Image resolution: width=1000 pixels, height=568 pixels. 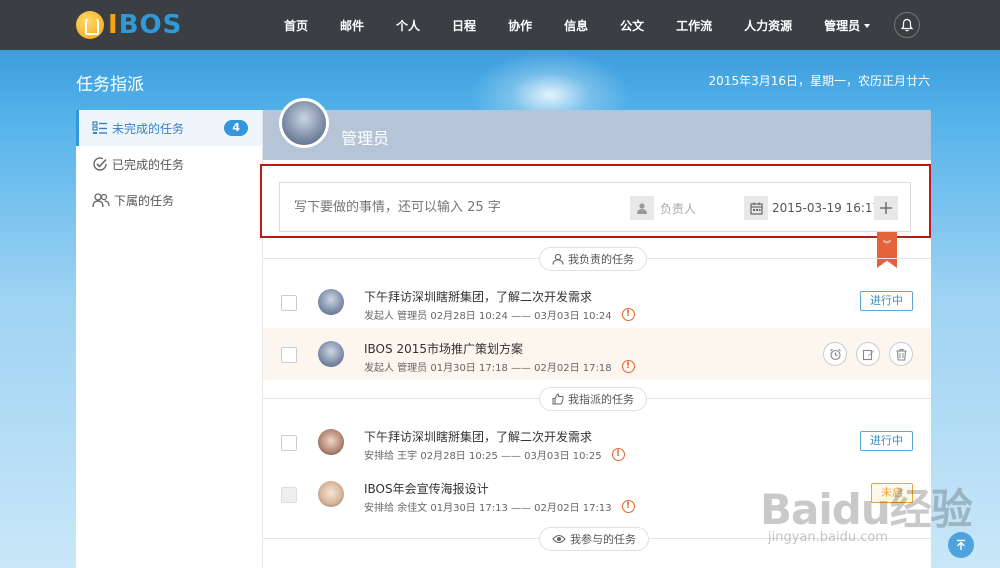 What do you see at coordinates (842, 25) in the screenshot?
I see `admin-menu-label: 管理员` at bounding box center [842, 25].